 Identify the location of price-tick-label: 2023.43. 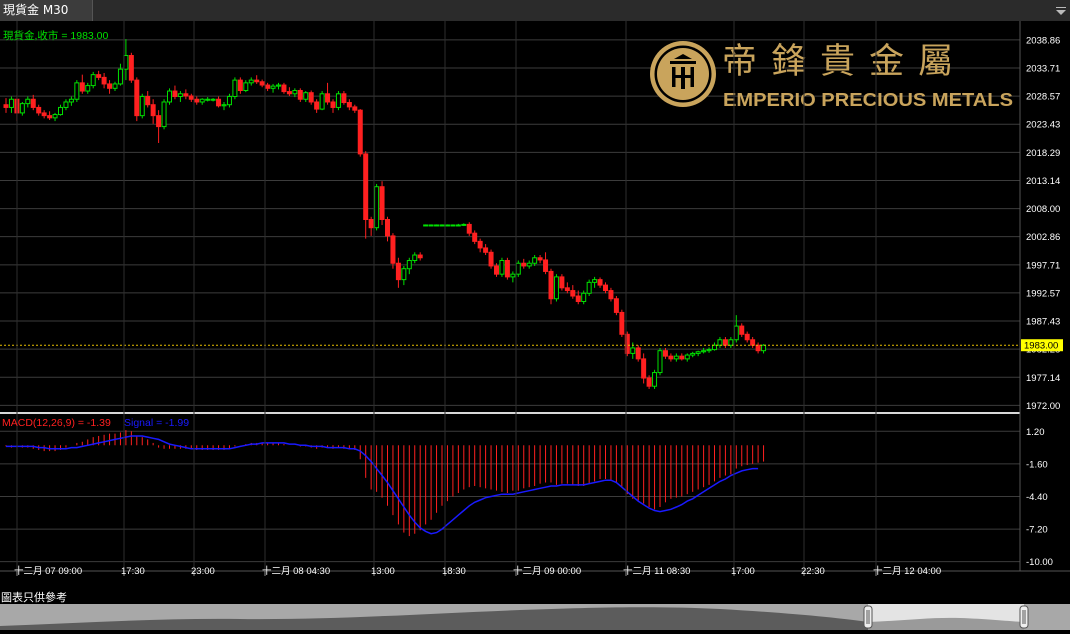
(1043, 125).